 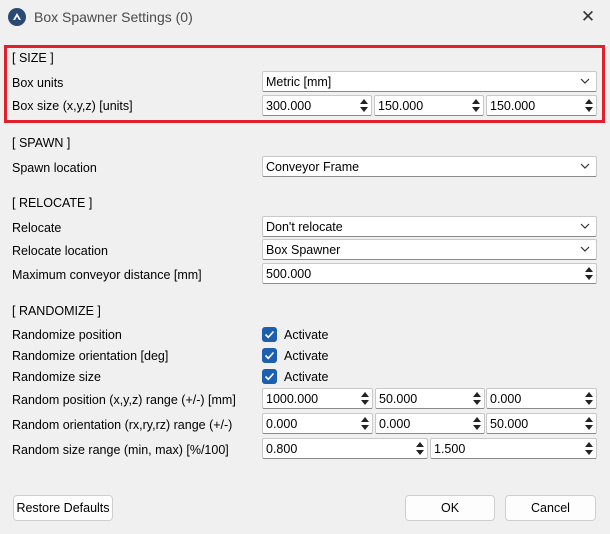 I want to click on relocate-value: Don't relocate, so click(x=304, y=227).